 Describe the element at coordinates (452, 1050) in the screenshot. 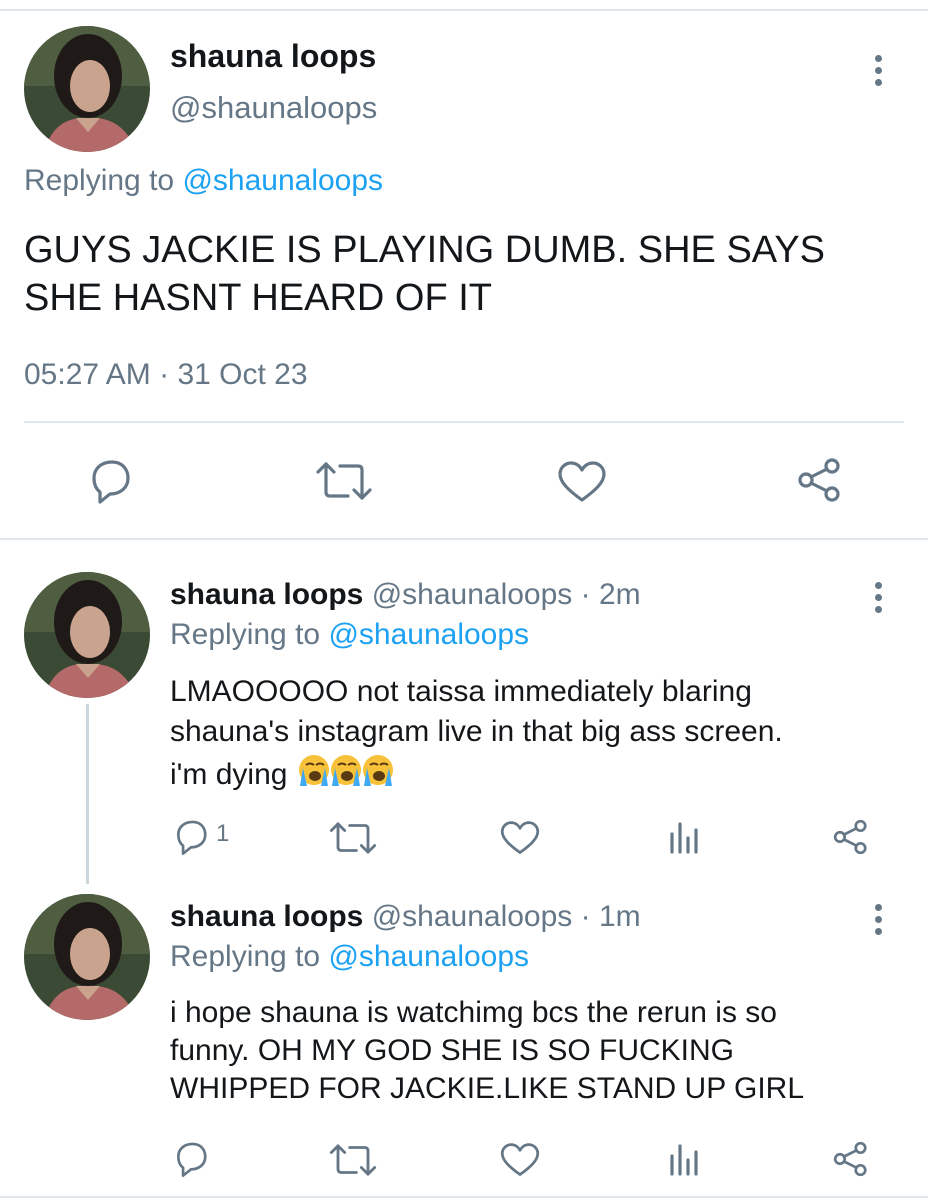

I see `reply-text-line: funny. OH MY GOD SHE IS SO FUCKING` at that location.